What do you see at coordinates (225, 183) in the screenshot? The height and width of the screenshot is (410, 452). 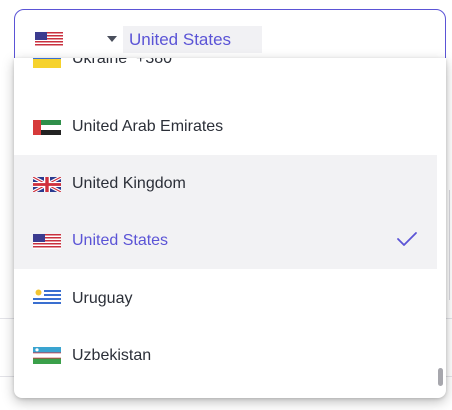 I see `option-united-kingdom: United Kingdom` at bounding box center [225, 183].